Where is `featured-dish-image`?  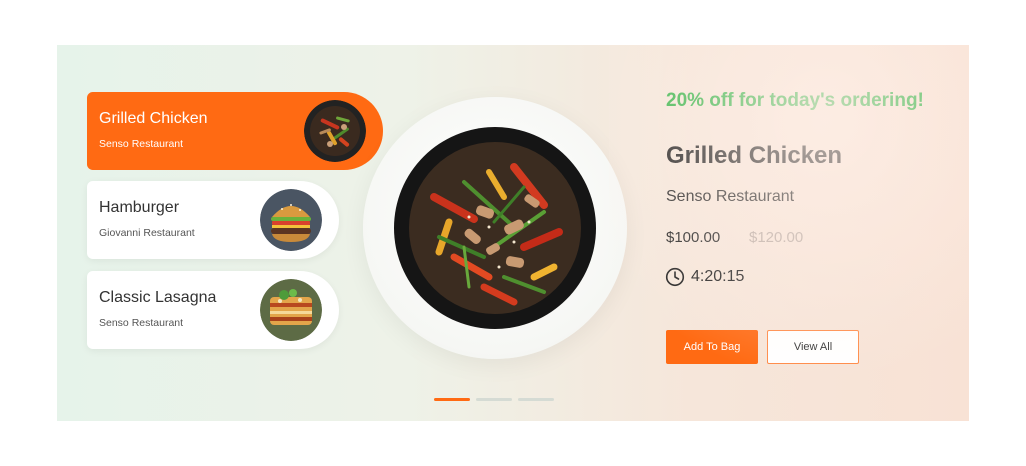 featured-dish-image is located at coordinates (495, 228).